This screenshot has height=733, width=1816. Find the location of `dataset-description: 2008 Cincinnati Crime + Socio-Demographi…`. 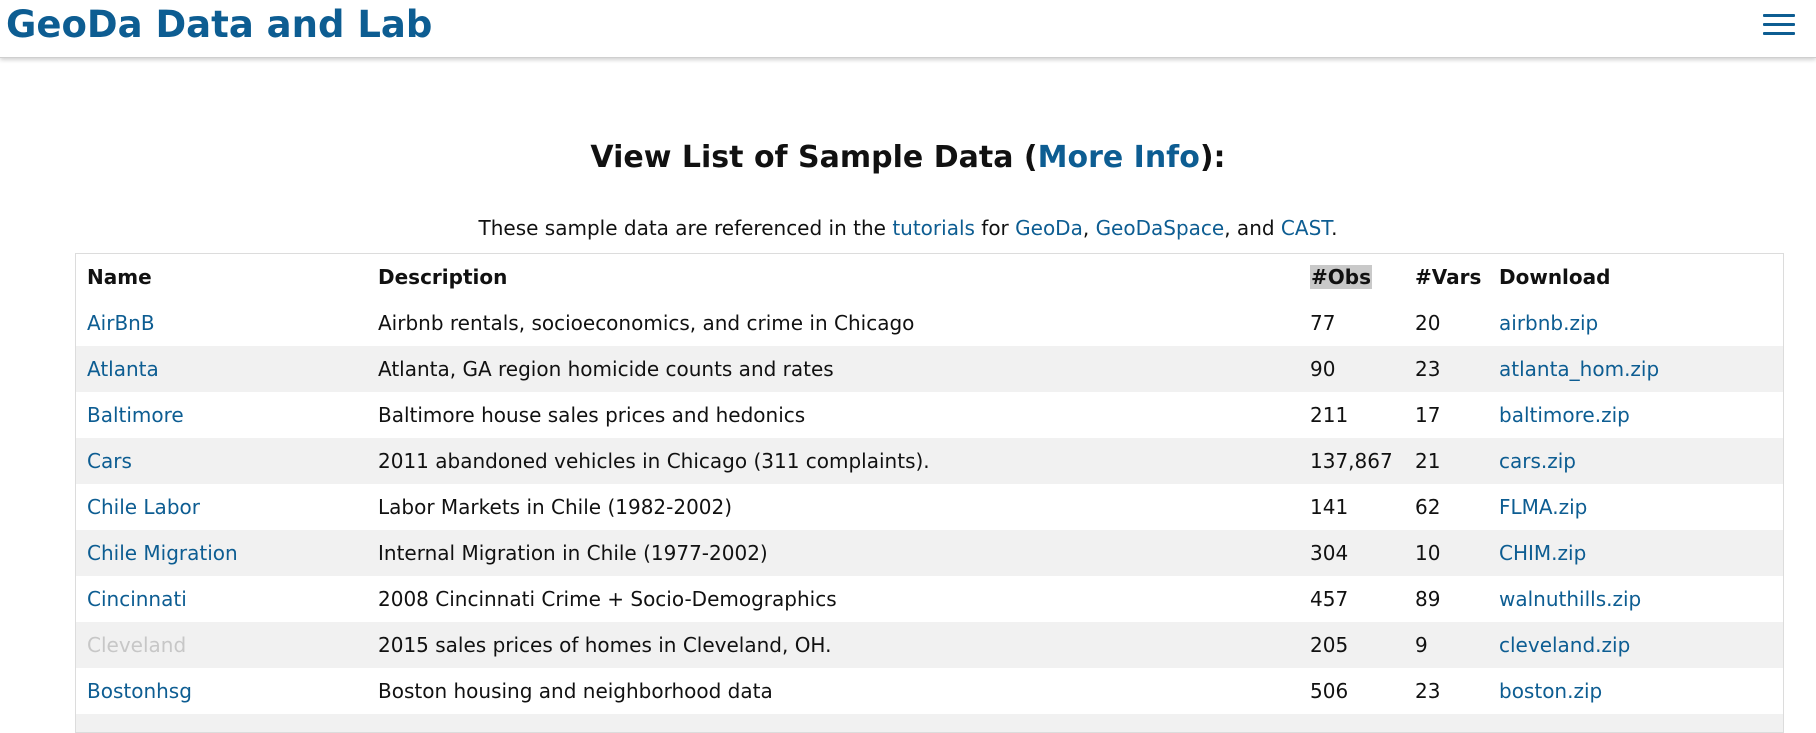

dataset-description: 2008 Cincinnati Crime + Socio-Demographi… is located at coordinates (607, 599).